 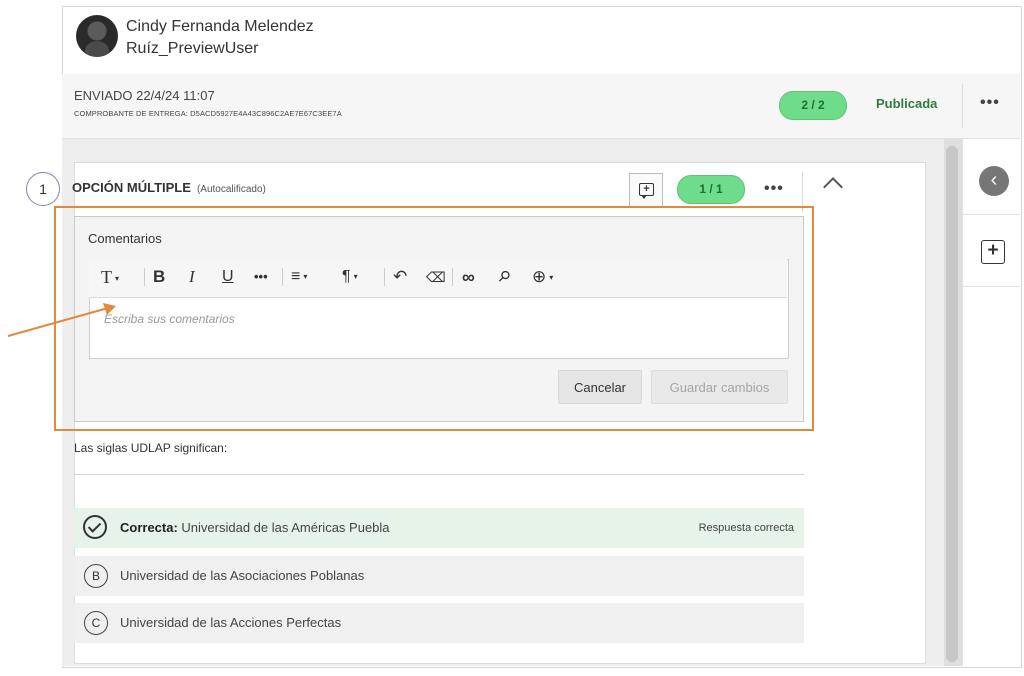 I want to click on question-prompt: Las siglas UDLAP significan:, so click(x=151, y=448).